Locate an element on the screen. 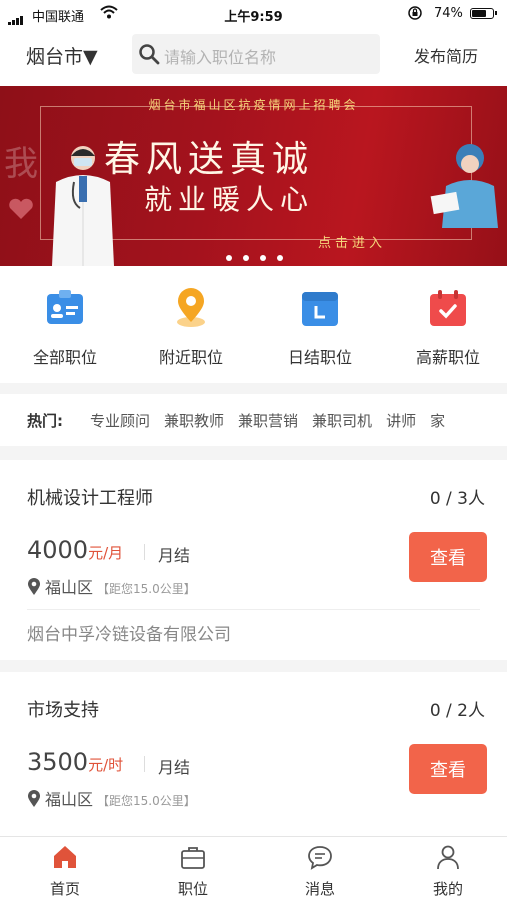 This screenshot has height=901, width=507. salary-unit: 元/时 is located at coordinates (106, 765).